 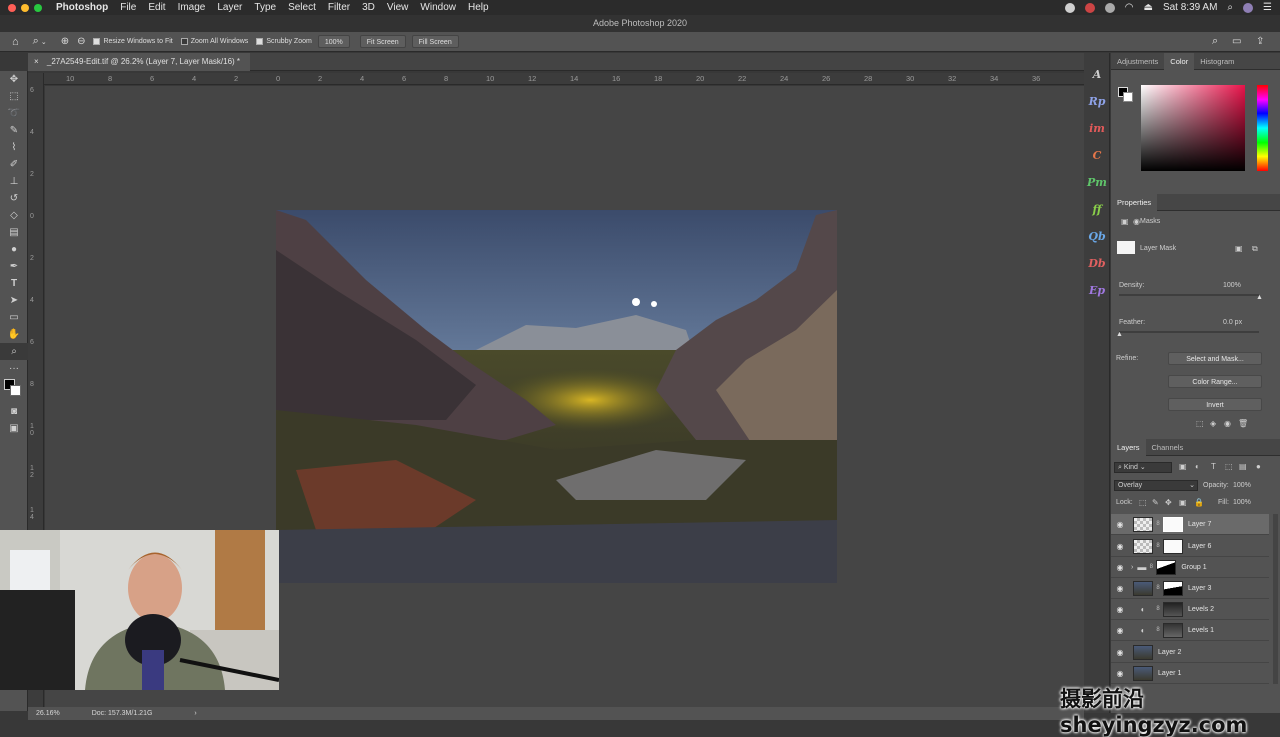 What do you see at coordinates (1242, 485) in the screenshot?
I see `opacity-value: 100%` at bounding box center [1242, 485].